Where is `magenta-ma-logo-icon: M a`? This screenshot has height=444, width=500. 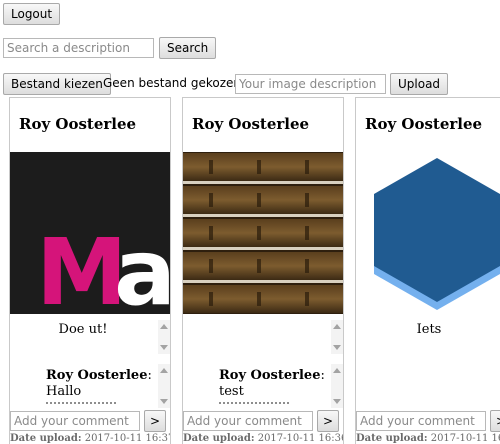
magenta-ma-logo-icon: M a is located at coordinates (90, 233).